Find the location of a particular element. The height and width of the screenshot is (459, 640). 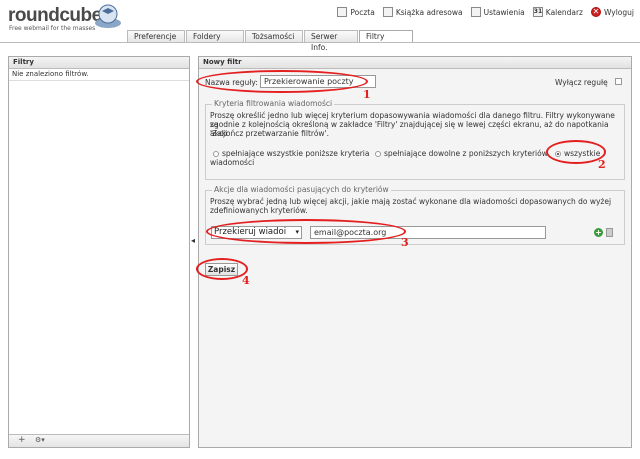

tab-identities: Tożsamości is located at coordinates (274, 36).